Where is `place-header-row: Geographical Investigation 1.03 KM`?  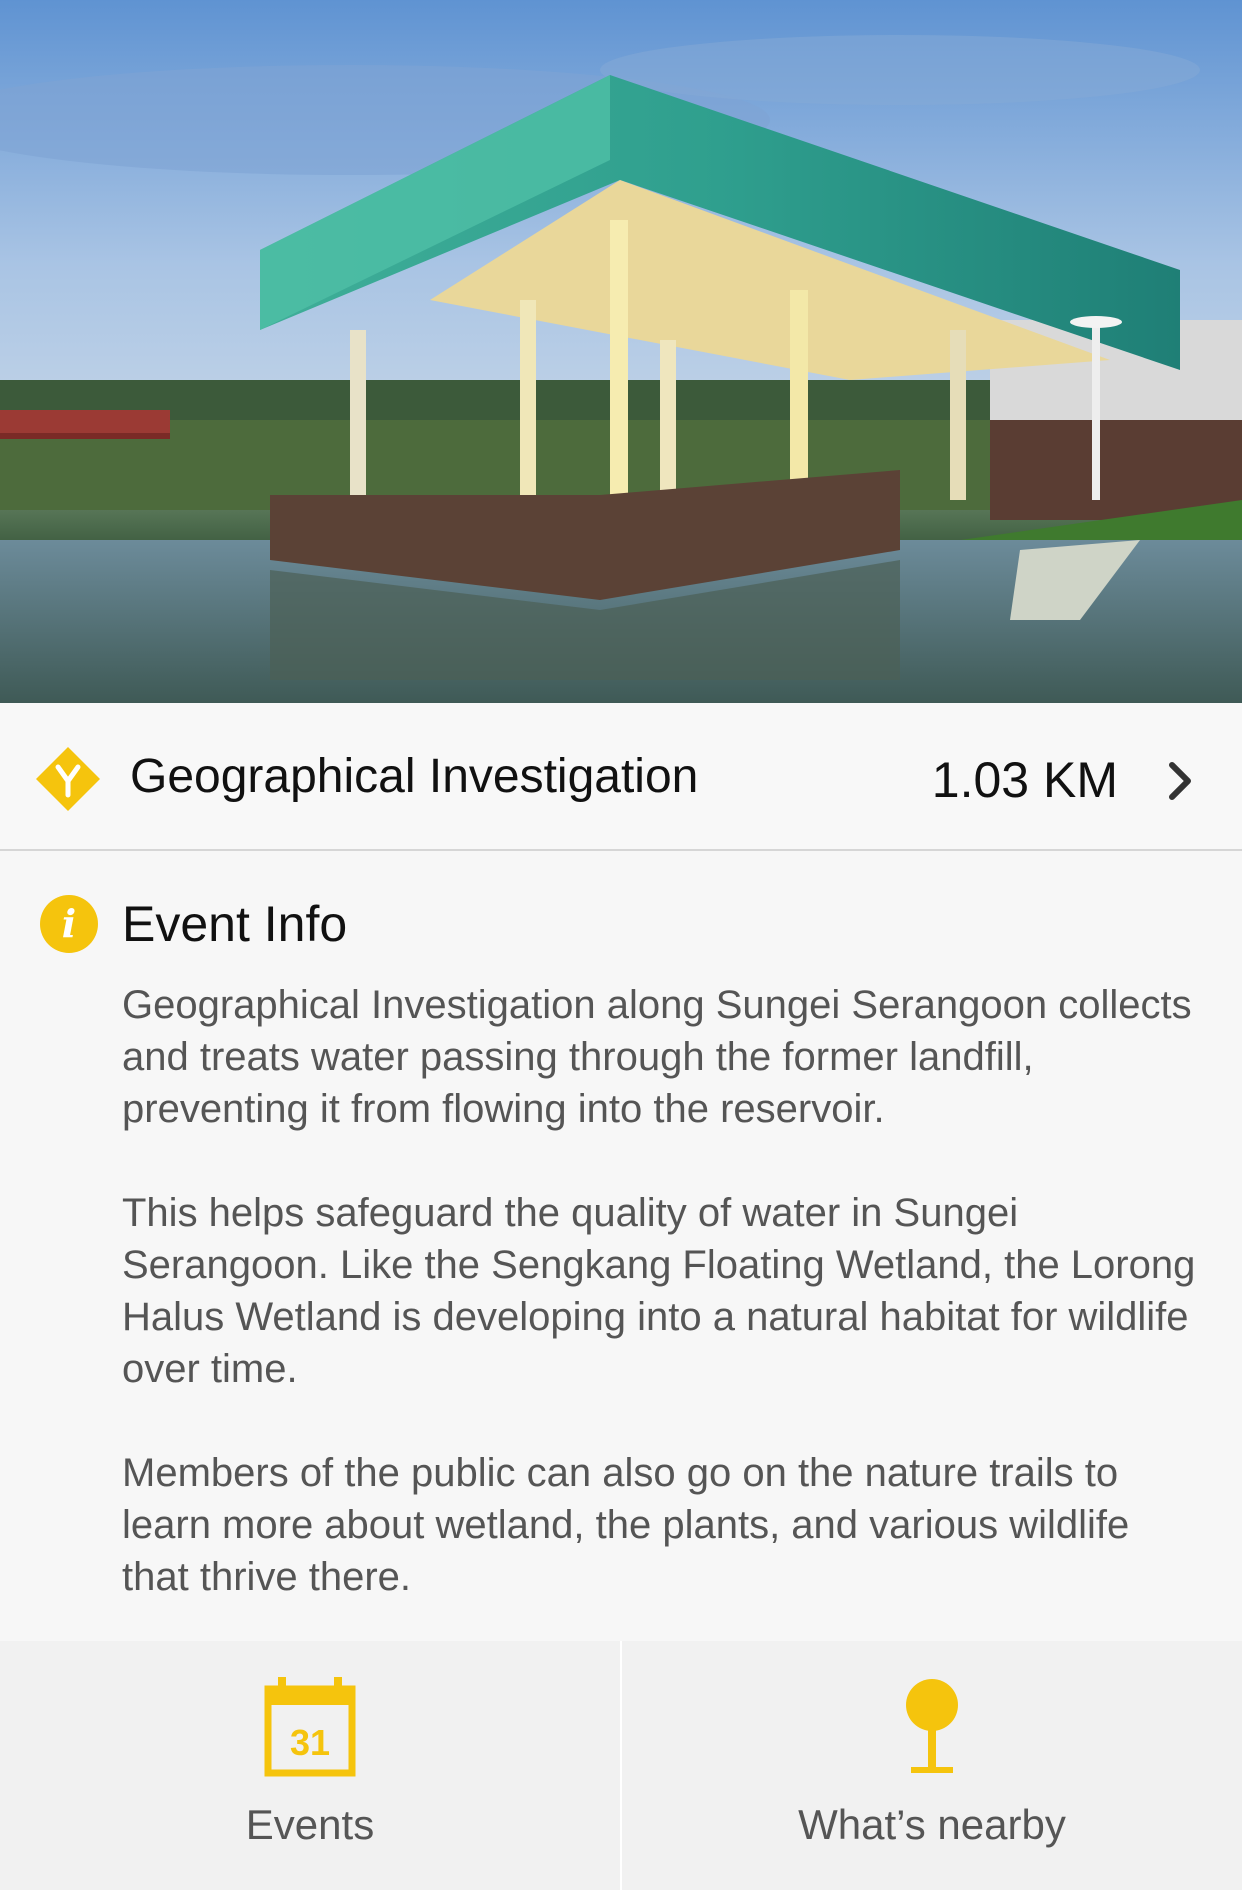
place-header-row: Geographical Investigation 1.03 KM is located at coordinates (621, 777).